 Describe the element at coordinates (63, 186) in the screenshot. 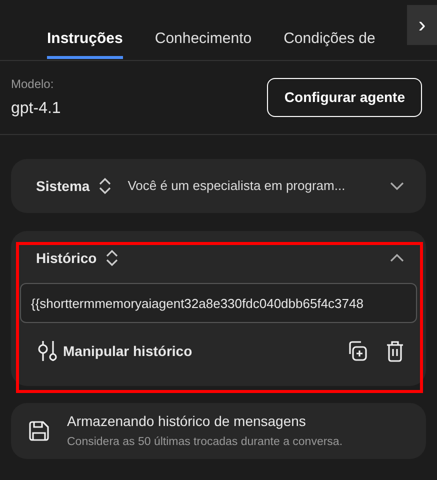

I see `system-title: Sistema` at that location.